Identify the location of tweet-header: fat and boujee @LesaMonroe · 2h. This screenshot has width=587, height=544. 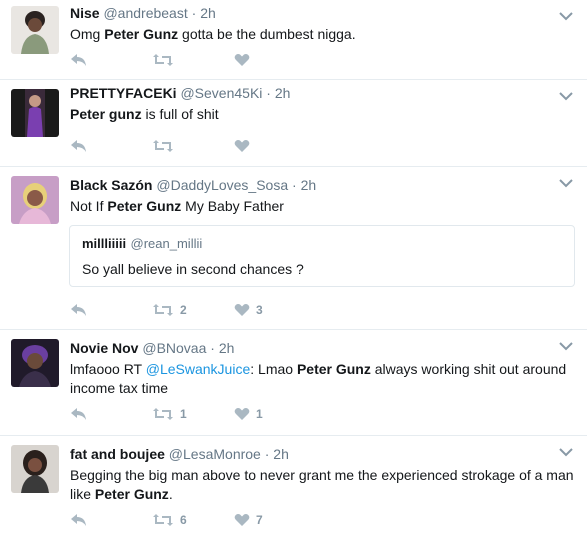
(322, 454).